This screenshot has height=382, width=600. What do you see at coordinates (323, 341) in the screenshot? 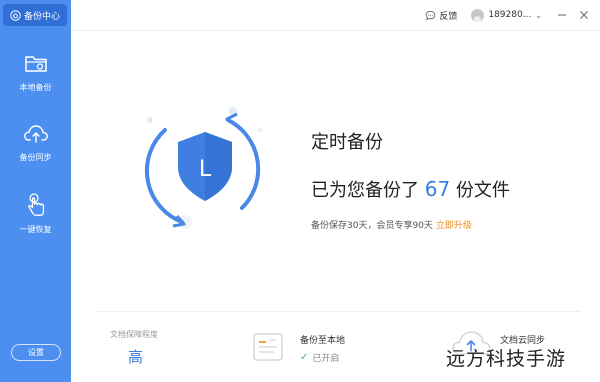
I see `local-backup-title: 备份至本地` at bounding box center [323, 341].